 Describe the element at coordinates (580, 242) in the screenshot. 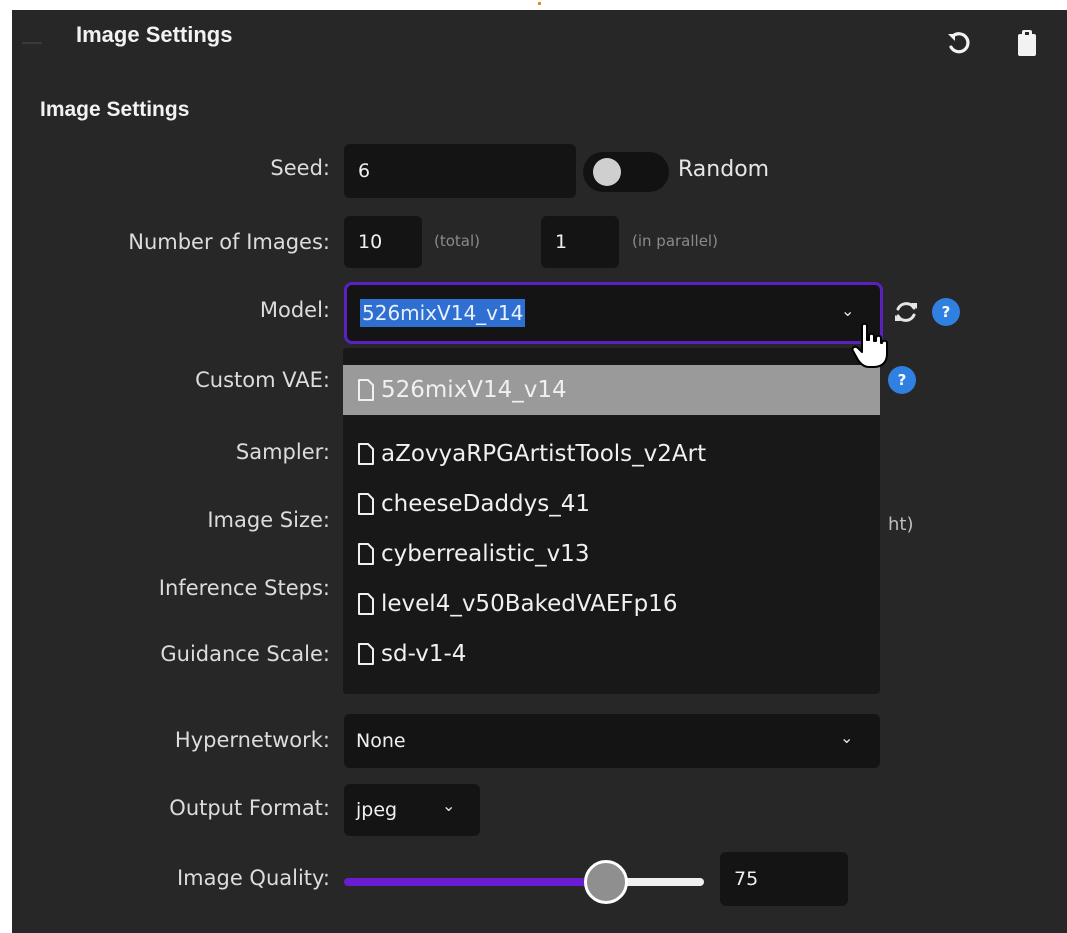

I see `num-images-parallel-input: 1` at that location.